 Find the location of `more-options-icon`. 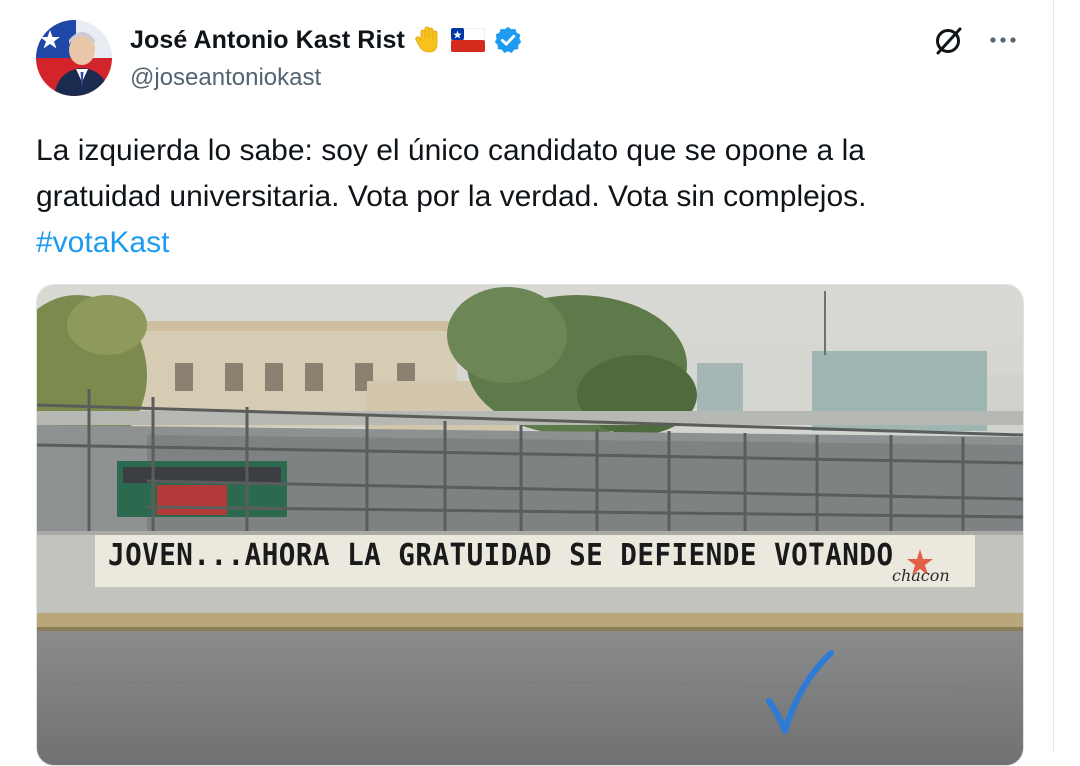

more-options-icon is located at coordinates (1003, 40).